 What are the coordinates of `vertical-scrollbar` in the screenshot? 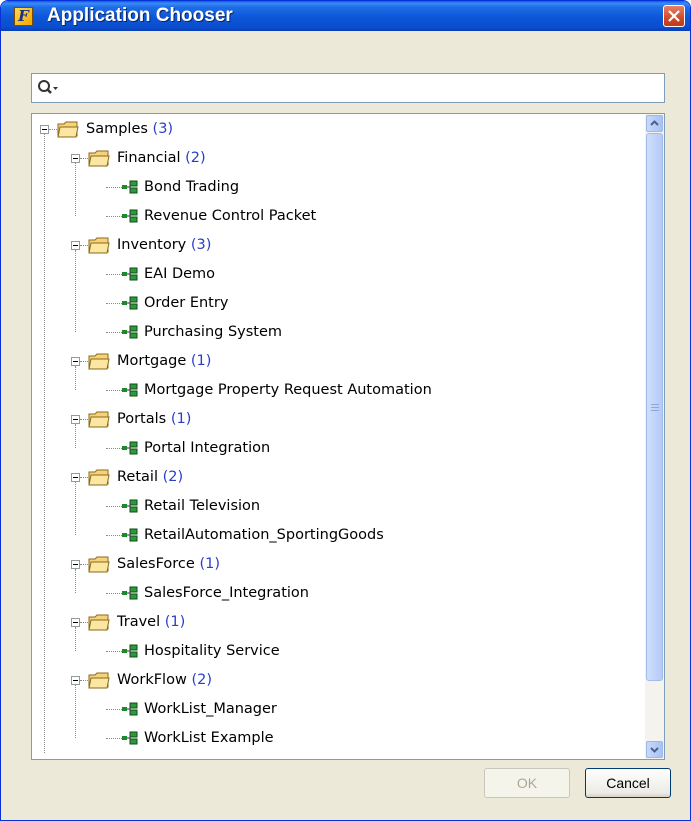 It's located at (654, 436).